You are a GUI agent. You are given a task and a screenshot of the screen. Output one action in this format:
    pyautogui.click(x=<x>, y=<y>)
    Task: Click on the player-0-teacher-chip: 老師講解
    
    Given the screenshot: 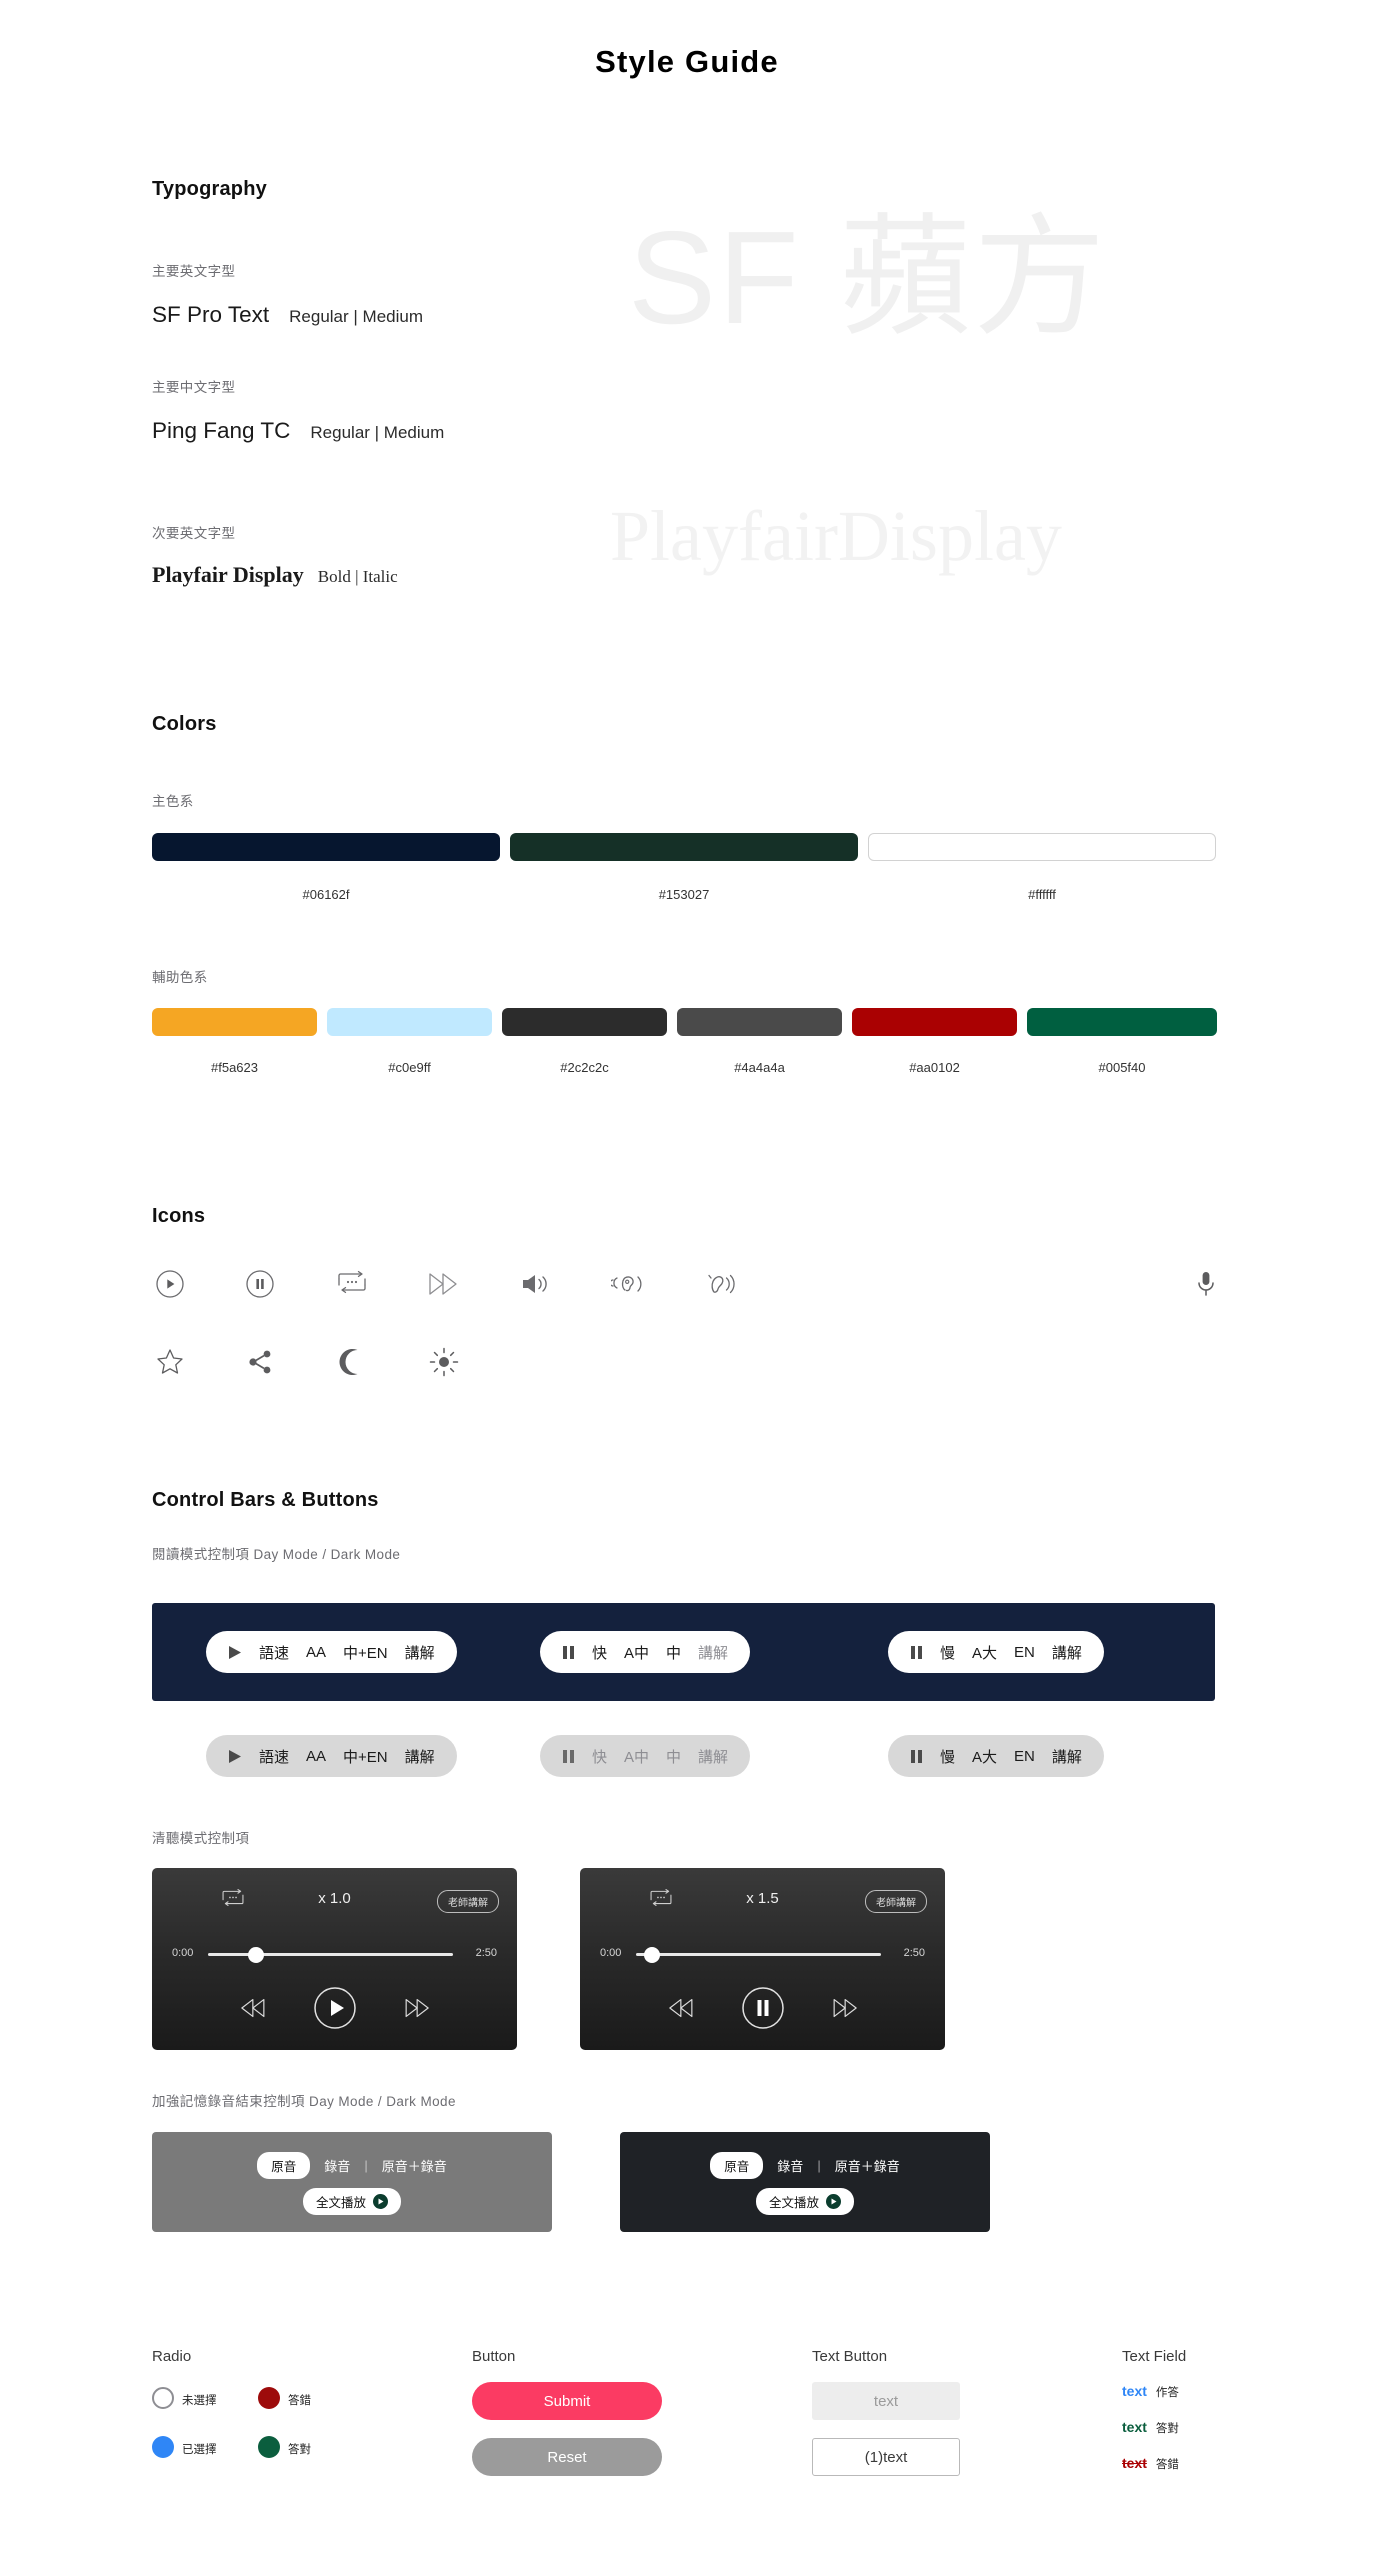 What is the action you would take?
    pyautogui.click(x=468, y=1901)
    